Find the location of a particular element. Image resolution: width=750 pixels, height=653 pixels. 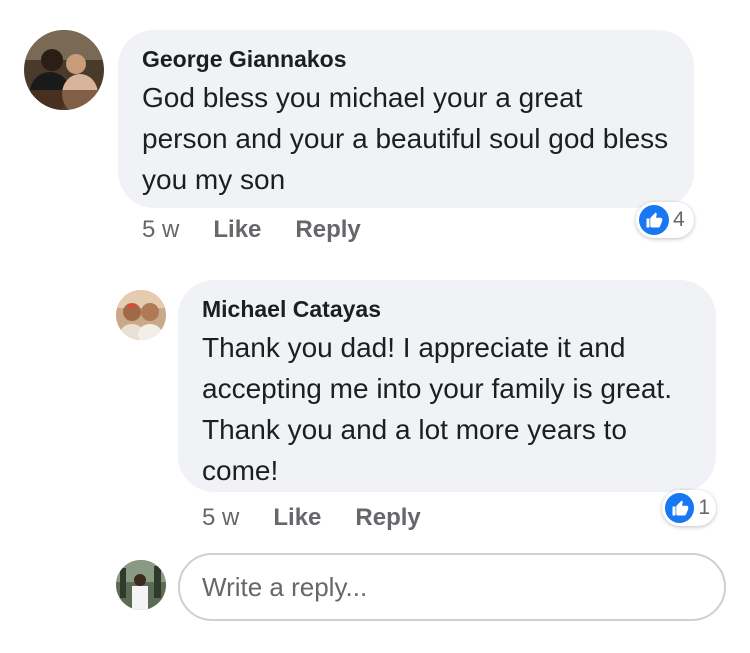

avatar-michael-catayas is located at coordinates (141, 315).